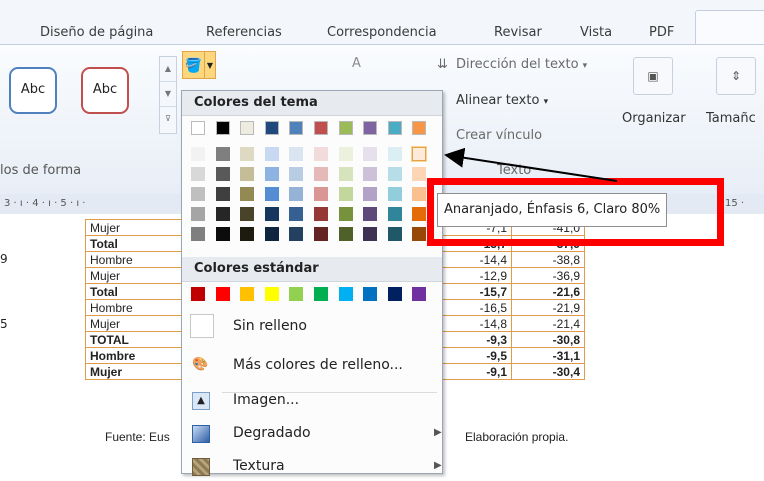 The height and width of the screenshot is (481, 764). Describe the element at coordinates (382, 22) in the screenshot. I see `tab-correspondencia: Correspondencia` at that location.